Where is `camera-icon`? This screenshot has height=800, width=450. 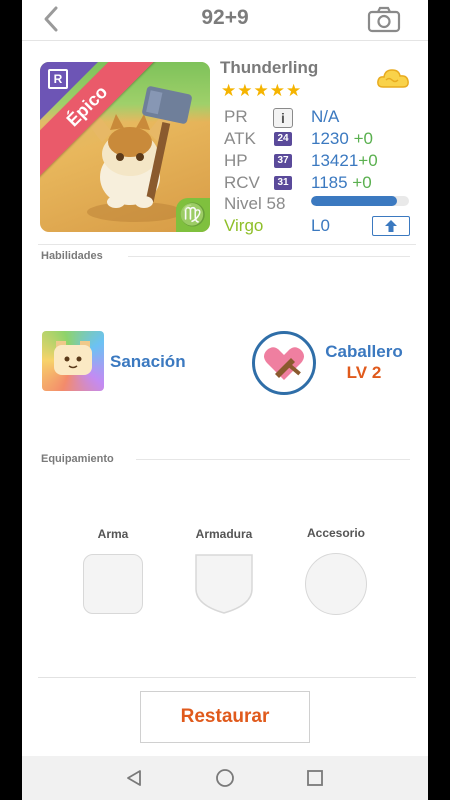
camera-icon is located at coordinates (384, 19).